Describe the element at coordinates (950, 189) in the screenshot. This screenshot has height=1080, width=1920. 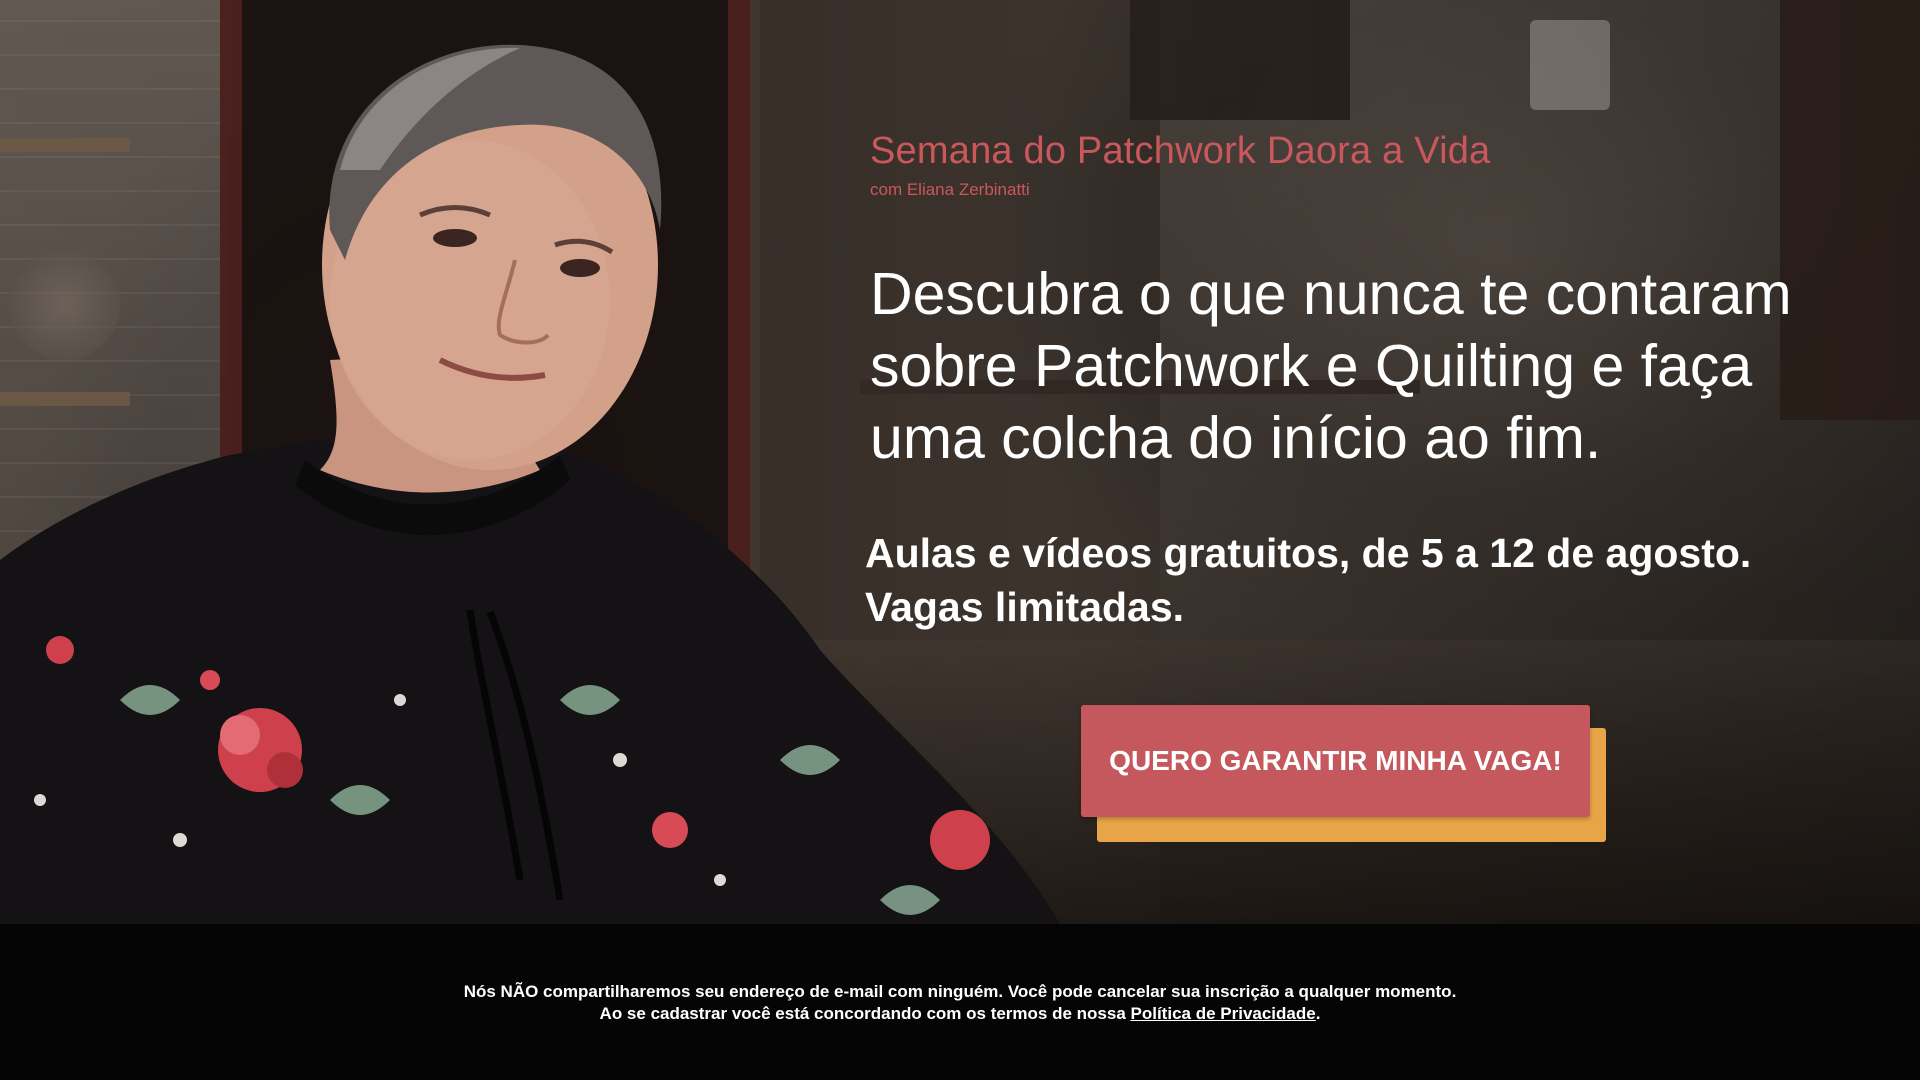
I see `course-subtitle: com Eliana Zerbinatti` at that location.